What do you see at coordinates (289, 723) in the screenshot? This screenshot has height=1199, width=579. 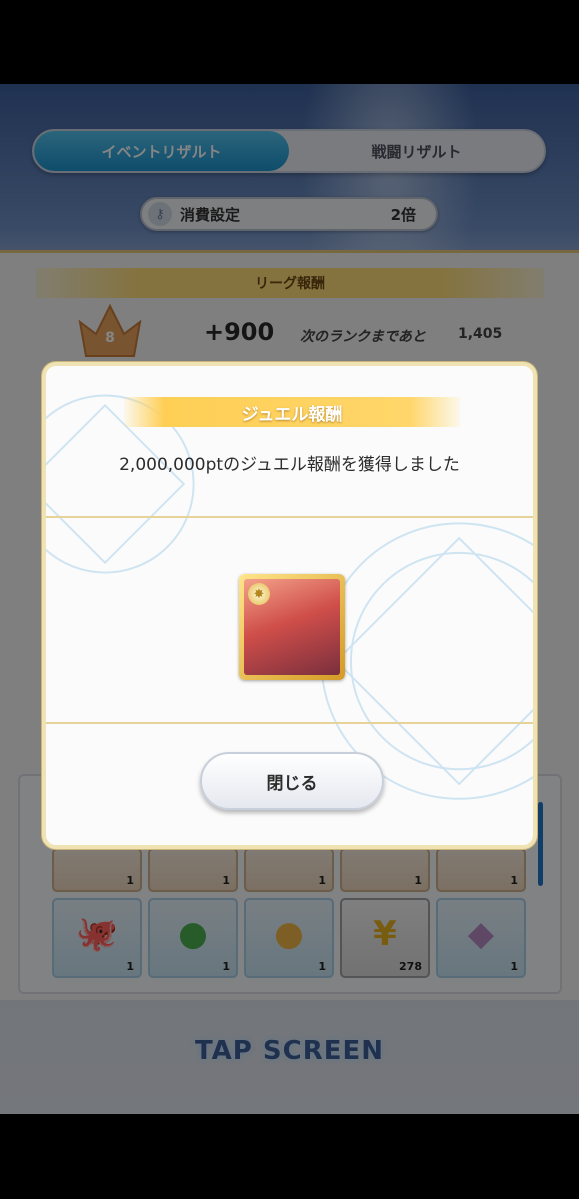 I see `divider-bottom` at bounding box center [289, 723].